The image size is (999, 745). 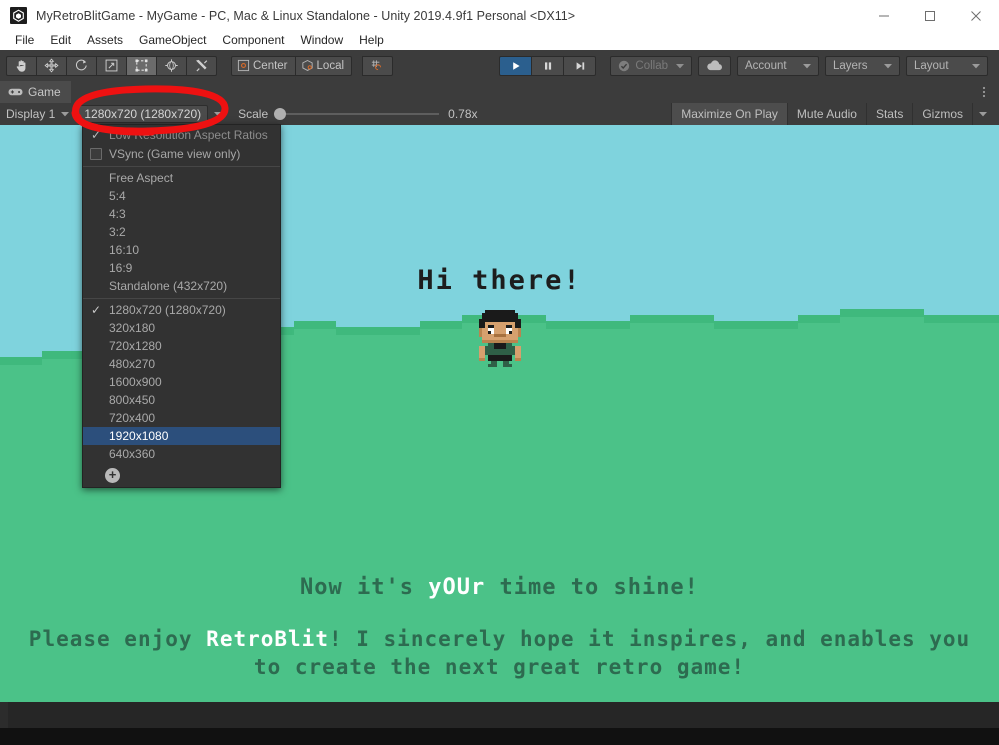 What do you see at coordinates (18, 15) in the screenshot?
I see `unity-icon` at bounding box center [18, 15].